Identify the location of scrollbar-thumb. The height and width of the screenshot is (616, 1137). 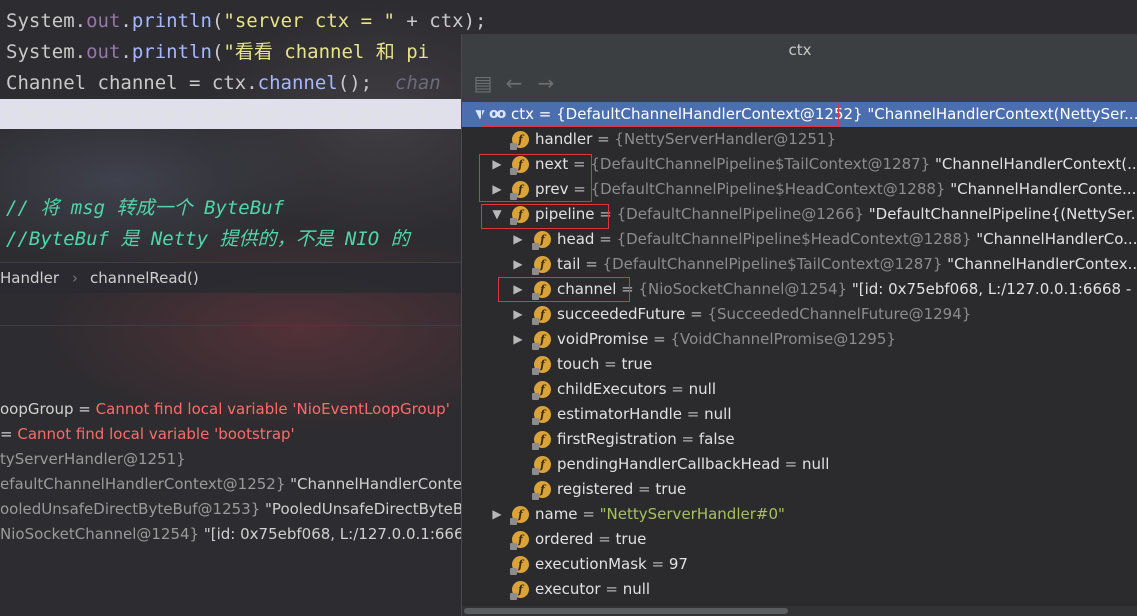
(626, 611).